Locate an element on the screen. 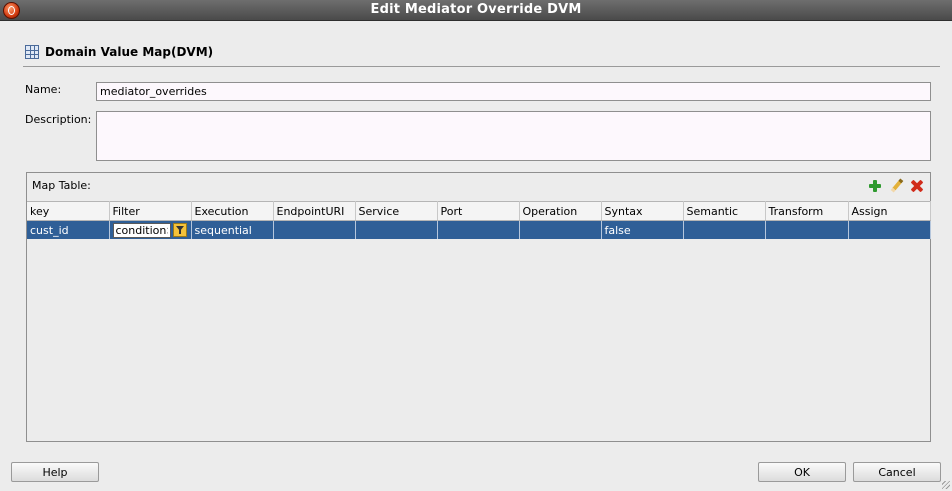 Image resolution: width=952 pixels, height=491 pixels. table-row: cust_id sequential false is located at coordinates (479, 229).